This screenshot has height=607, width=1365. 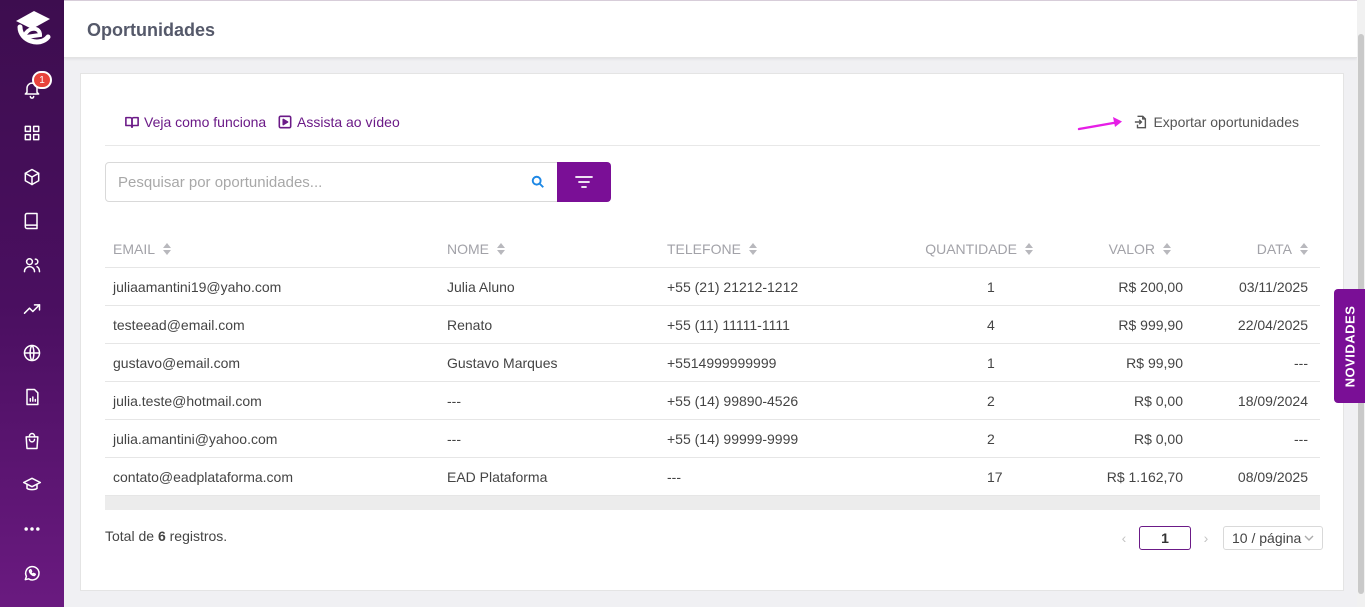 I want to click on column-header-email: EMAIL, so click(x=276, y=249).